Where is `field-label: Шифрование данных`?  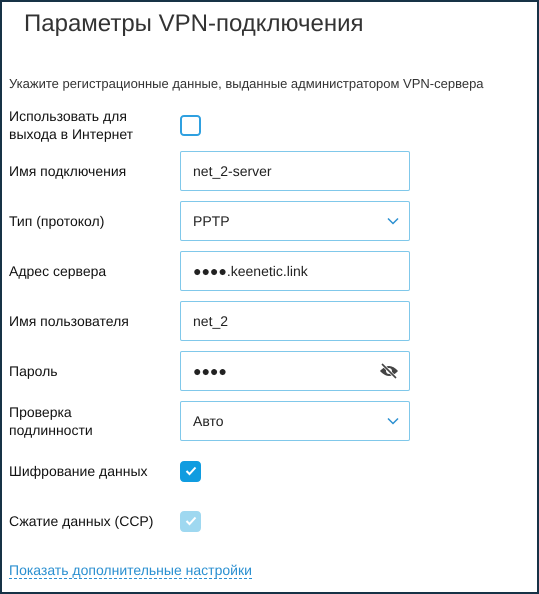
field-label: Шифрование данных is located at coordinates (79, 471).